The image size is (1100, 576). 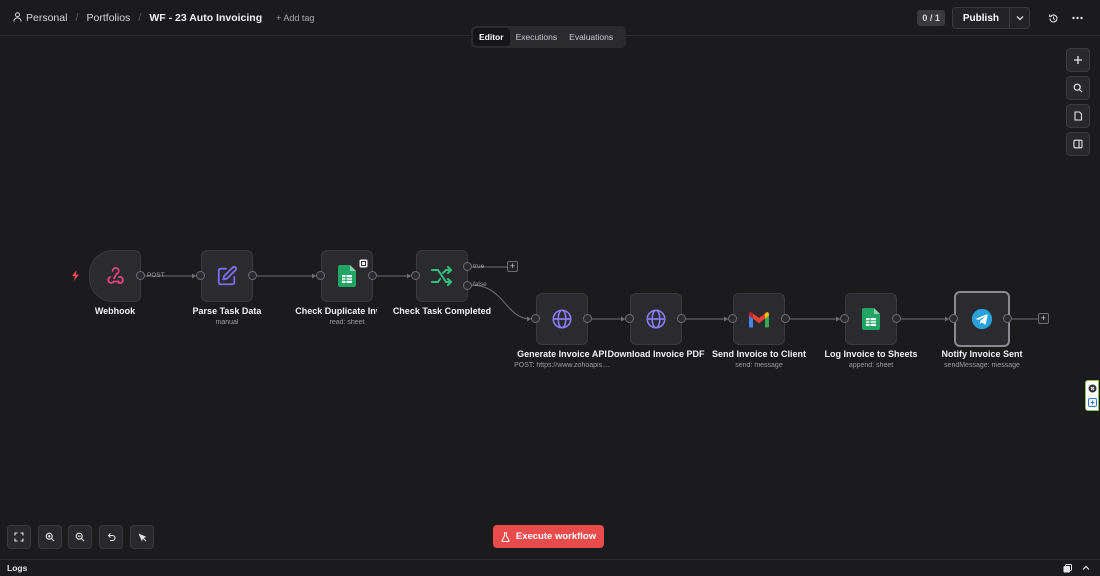 What do you see at coordinates (156, 275) in the screenshot?
I see `edge-label-post: POST` at bounding box center [156, 275].